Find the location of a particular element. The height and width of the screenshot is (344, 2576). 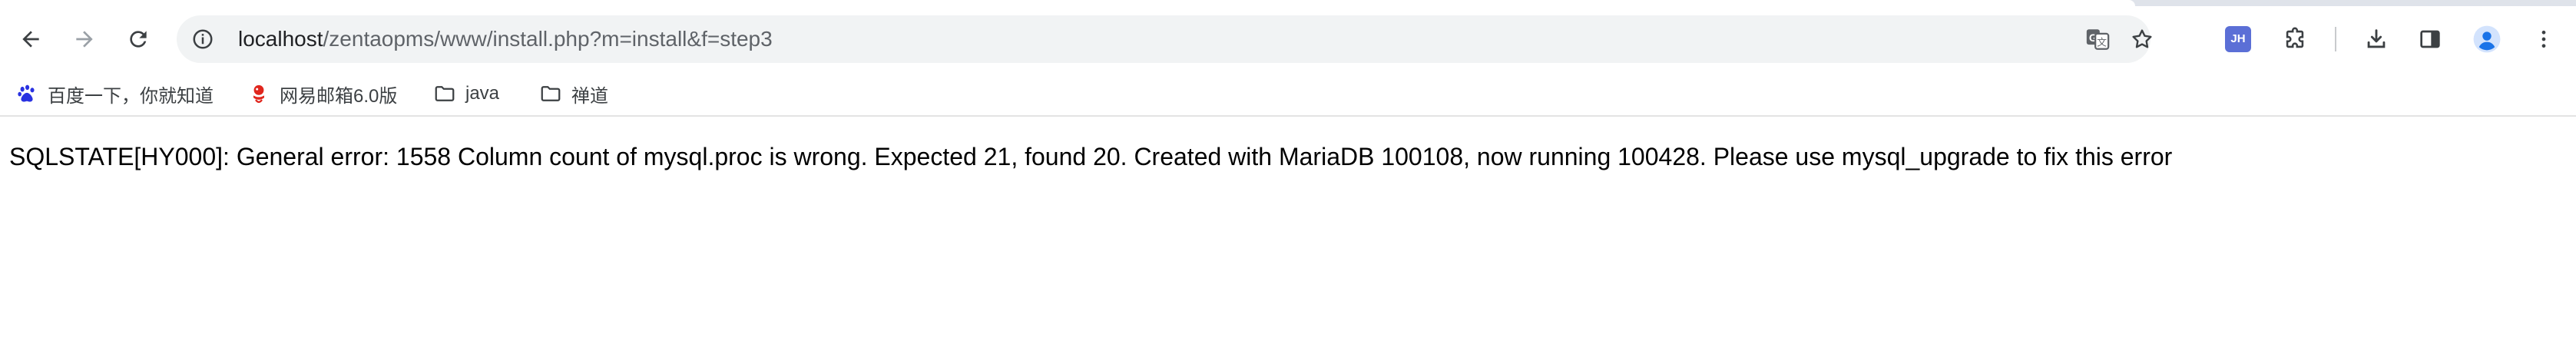

baidu-paw-icon is located at coordinates (26, 94).